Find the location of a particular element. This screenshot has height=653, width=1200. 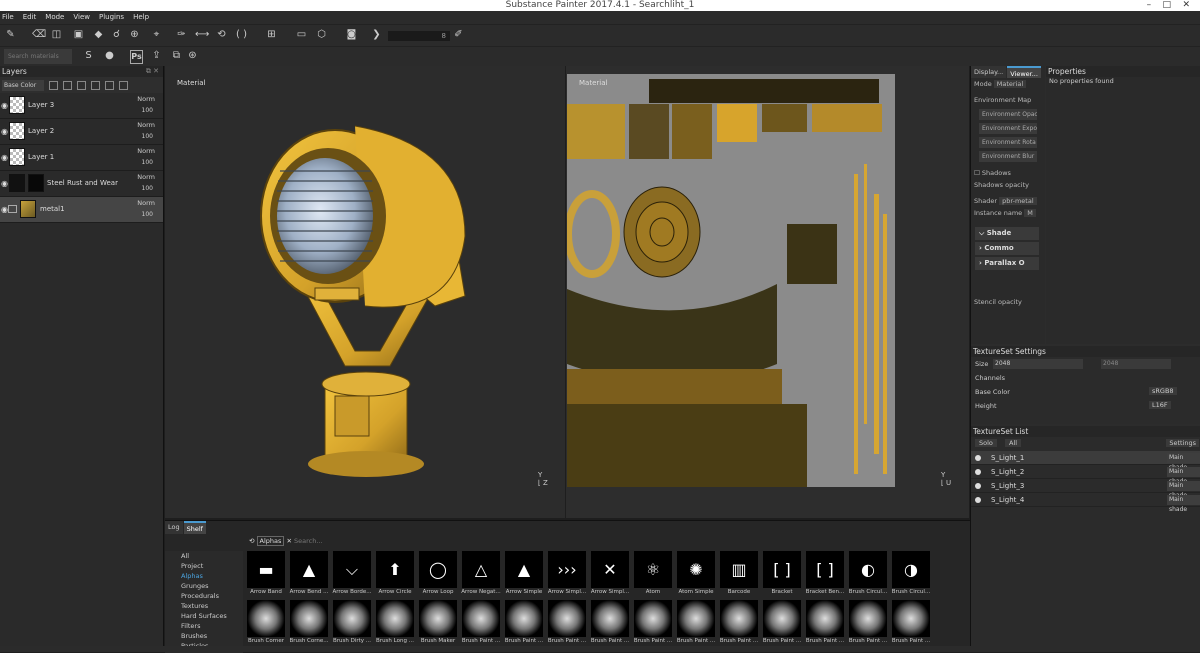

menu-plugins: Plugins is located at coordinates (116, 17).